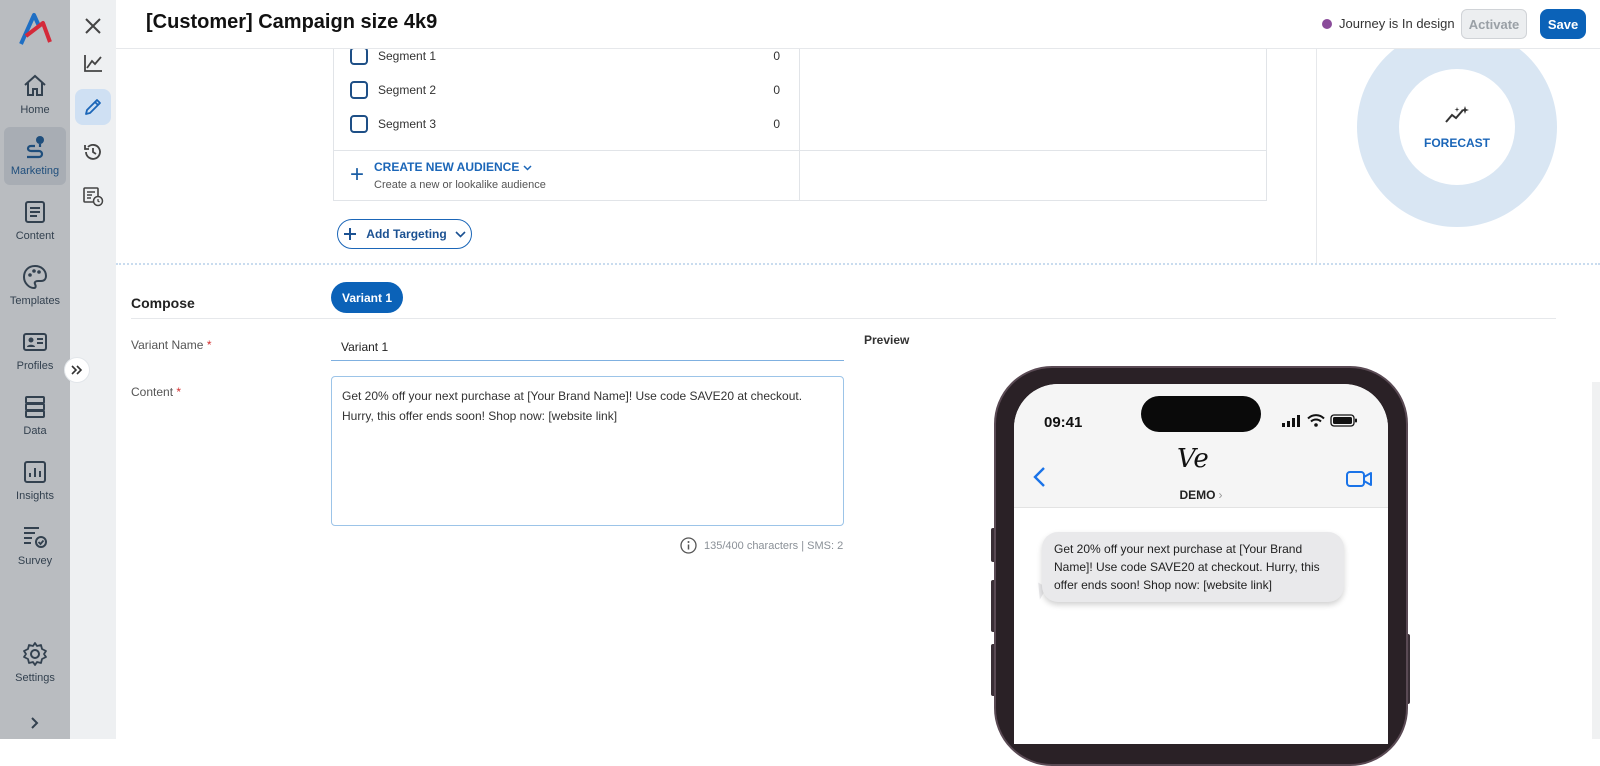 This screenshot has height=766, width=1600. I want to click on nav-item-settings: Settings, so click(35, 665).